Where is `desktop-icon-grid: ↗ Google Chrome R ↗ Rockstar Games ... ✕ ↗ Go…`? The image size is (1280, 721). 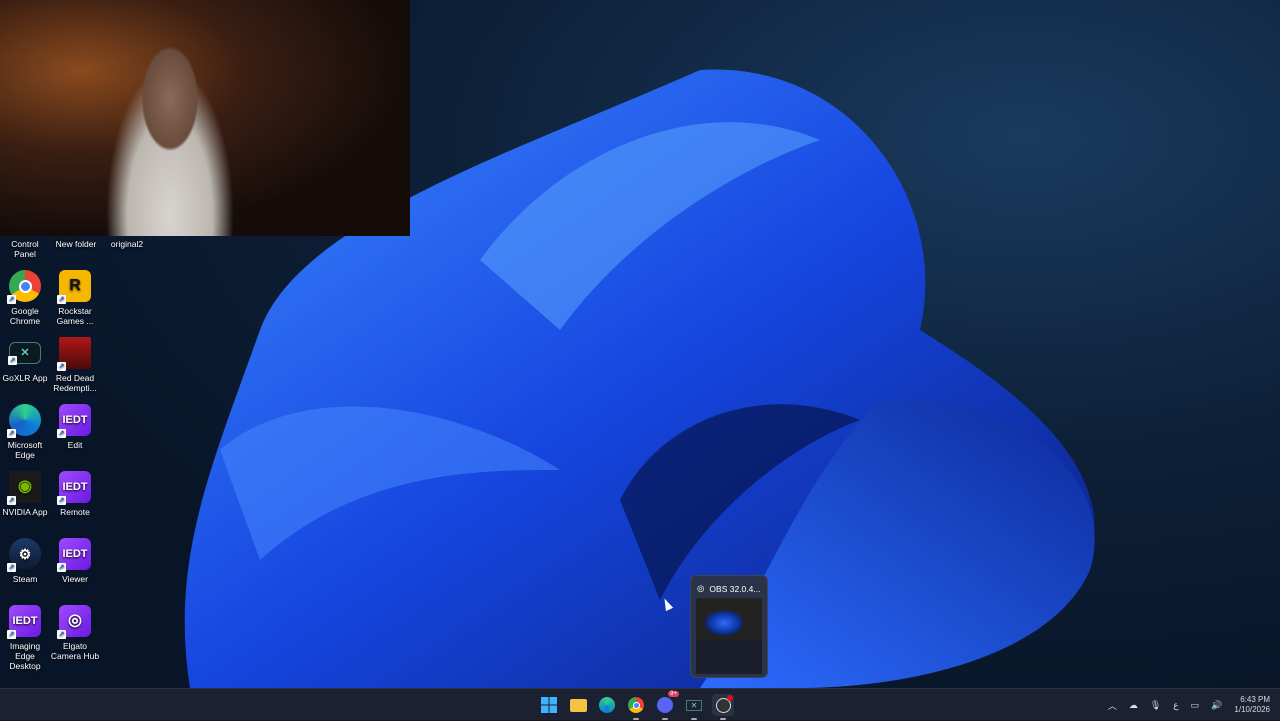
desktop-icon-grid: ↗ Google Chrome R ↗ Rockstar Games ... ✕ ↗ Go… is located at coordinates (50, 471).